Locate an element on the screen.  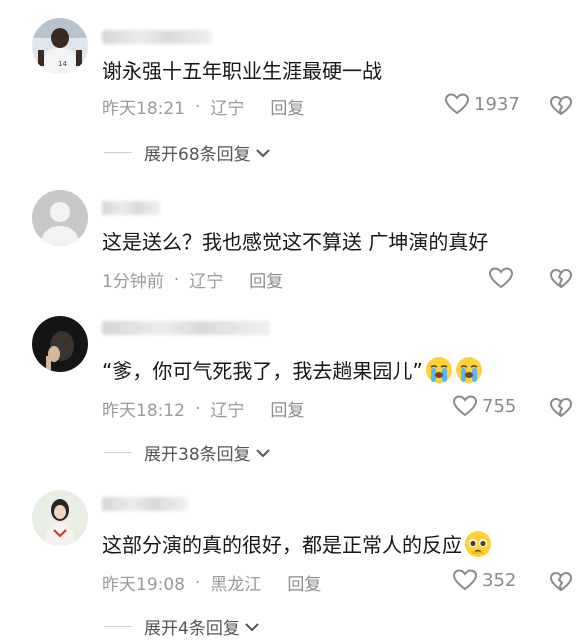
comment-text: “爹，你可气死我了，我去趟果园儿” is located at coordinates (292, 370).